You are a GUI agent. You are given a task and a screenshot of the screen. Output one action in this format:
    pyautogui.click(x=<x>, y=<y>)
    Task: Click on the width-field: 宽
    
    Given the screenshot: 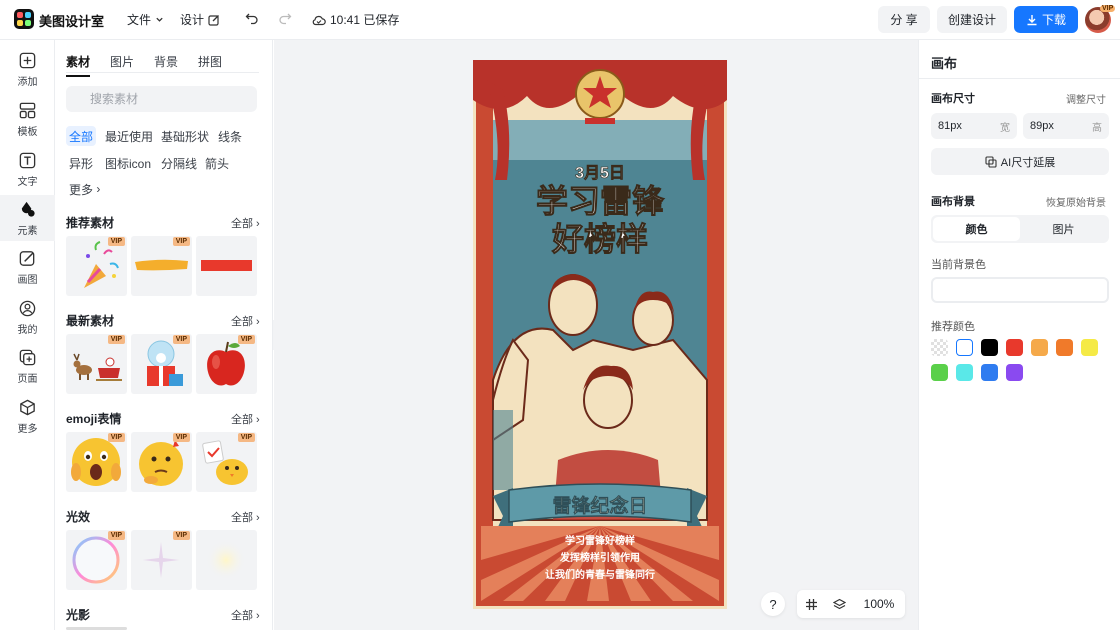 What is the action you would take?
    pyautogui.click(x=974, y=126)
    